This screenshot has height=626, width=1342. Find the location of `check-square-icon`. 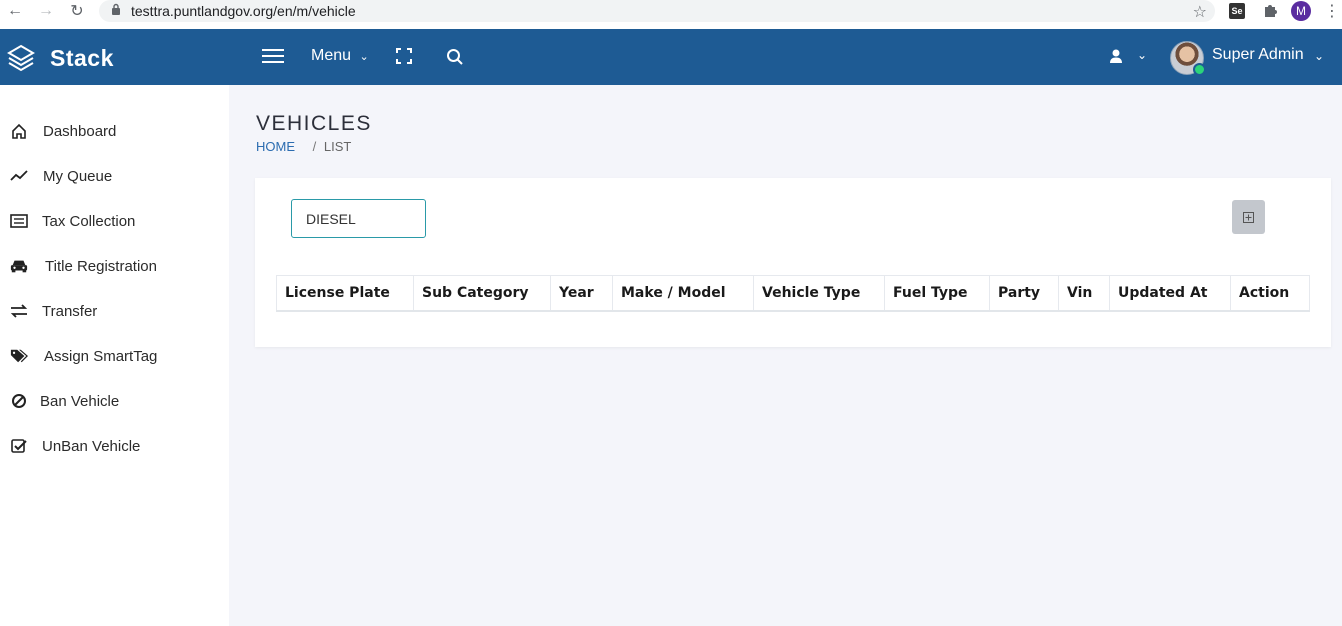

check-square-icon is located at coordinates (19, 446).